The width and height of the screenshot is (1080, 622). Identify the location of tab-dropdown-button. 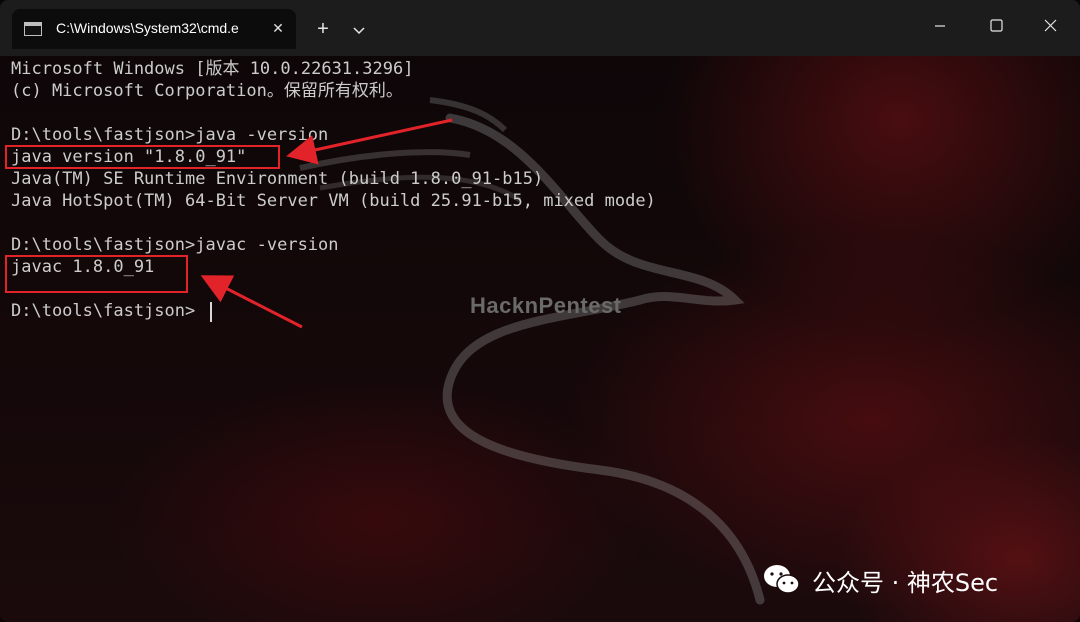
(359, 30).